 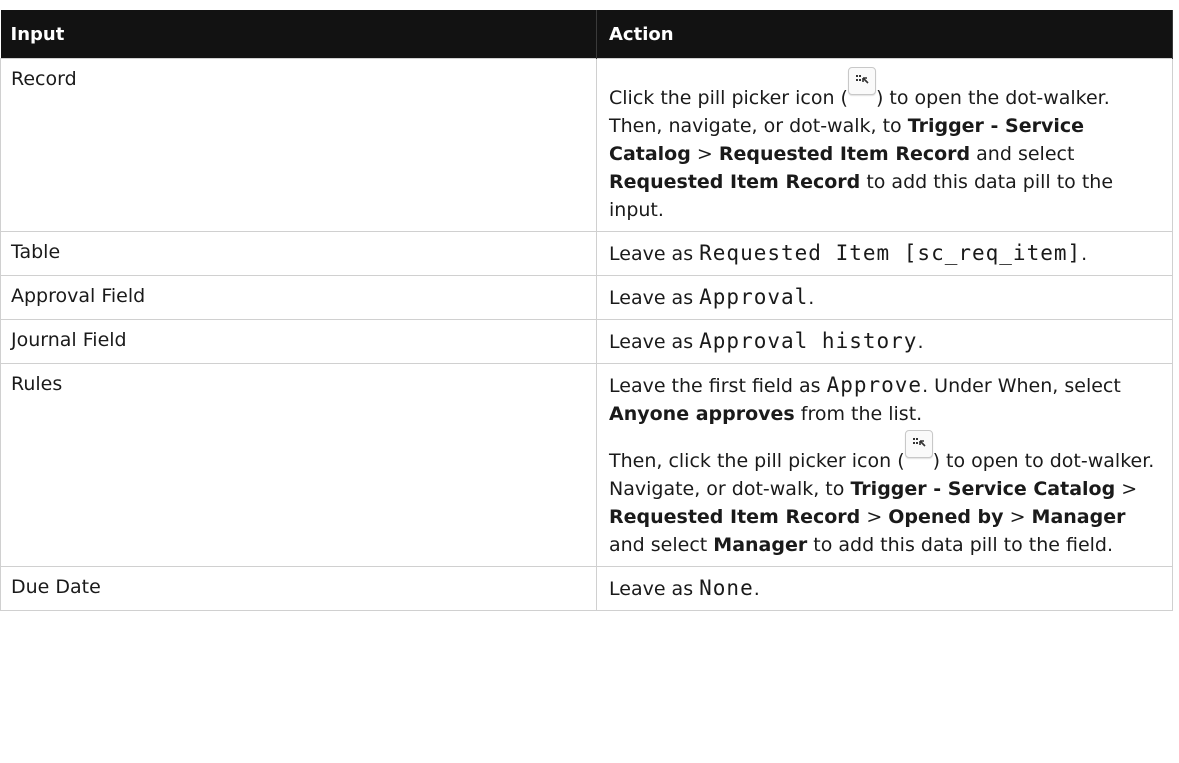 I want to click on input-cell: Approval Field, so click(x=298, y=297).